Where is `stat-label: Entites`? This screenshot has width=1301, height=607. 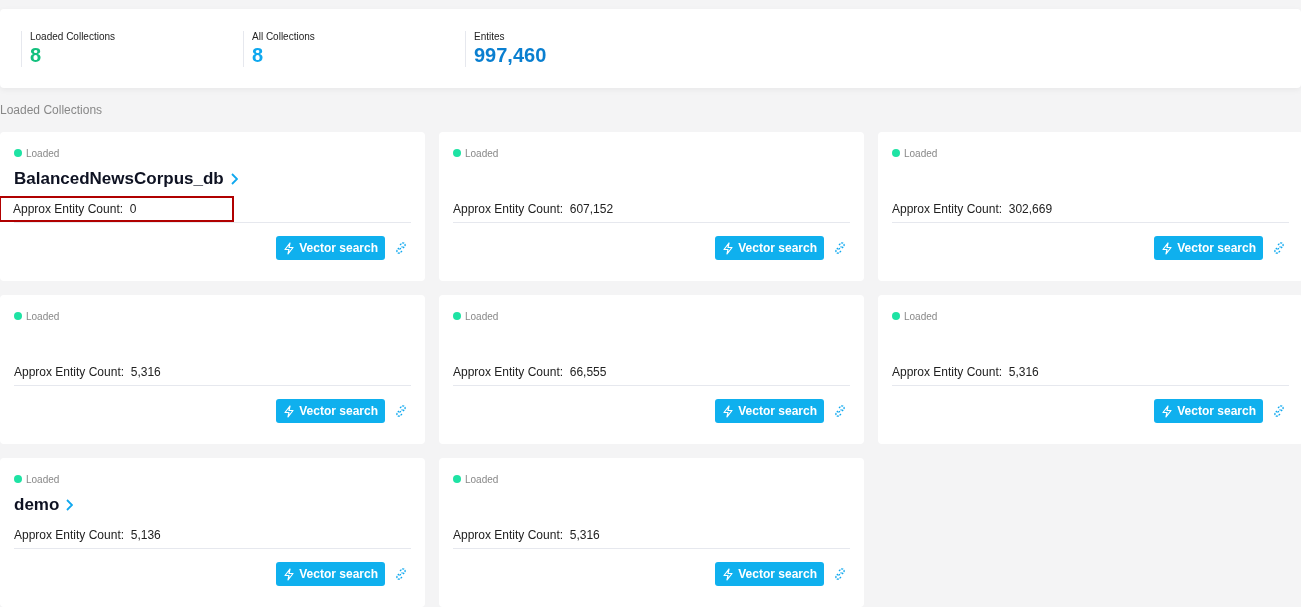 stat-label: Entites is located at coordinates (490, 36).